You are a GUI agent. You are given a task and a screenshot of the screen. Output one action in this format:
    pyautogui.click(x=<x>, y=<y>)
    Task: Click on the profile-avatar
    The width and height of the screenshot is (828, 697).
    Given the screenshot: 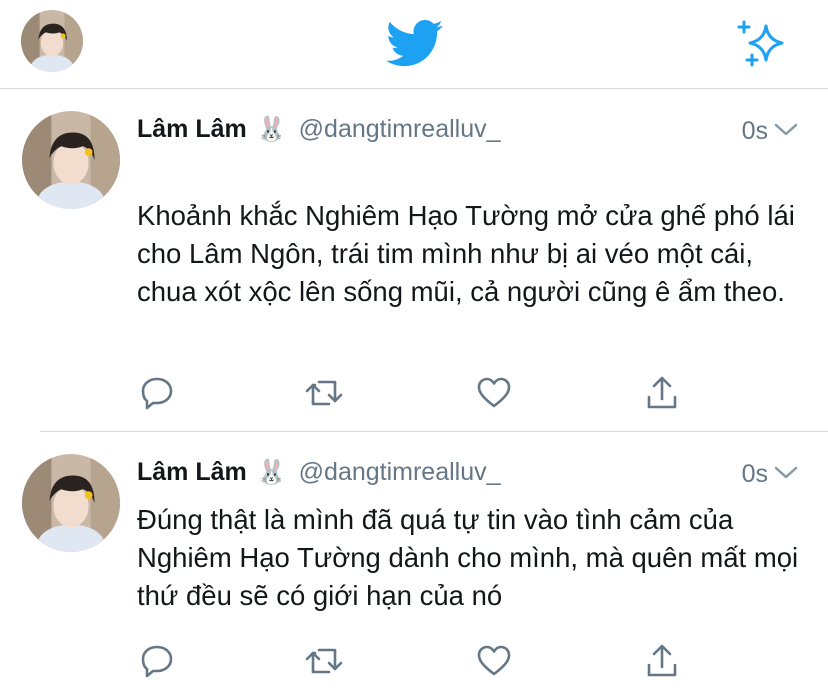 What is the action you would take?
    pyautogui.click(x=52, y=41)
    